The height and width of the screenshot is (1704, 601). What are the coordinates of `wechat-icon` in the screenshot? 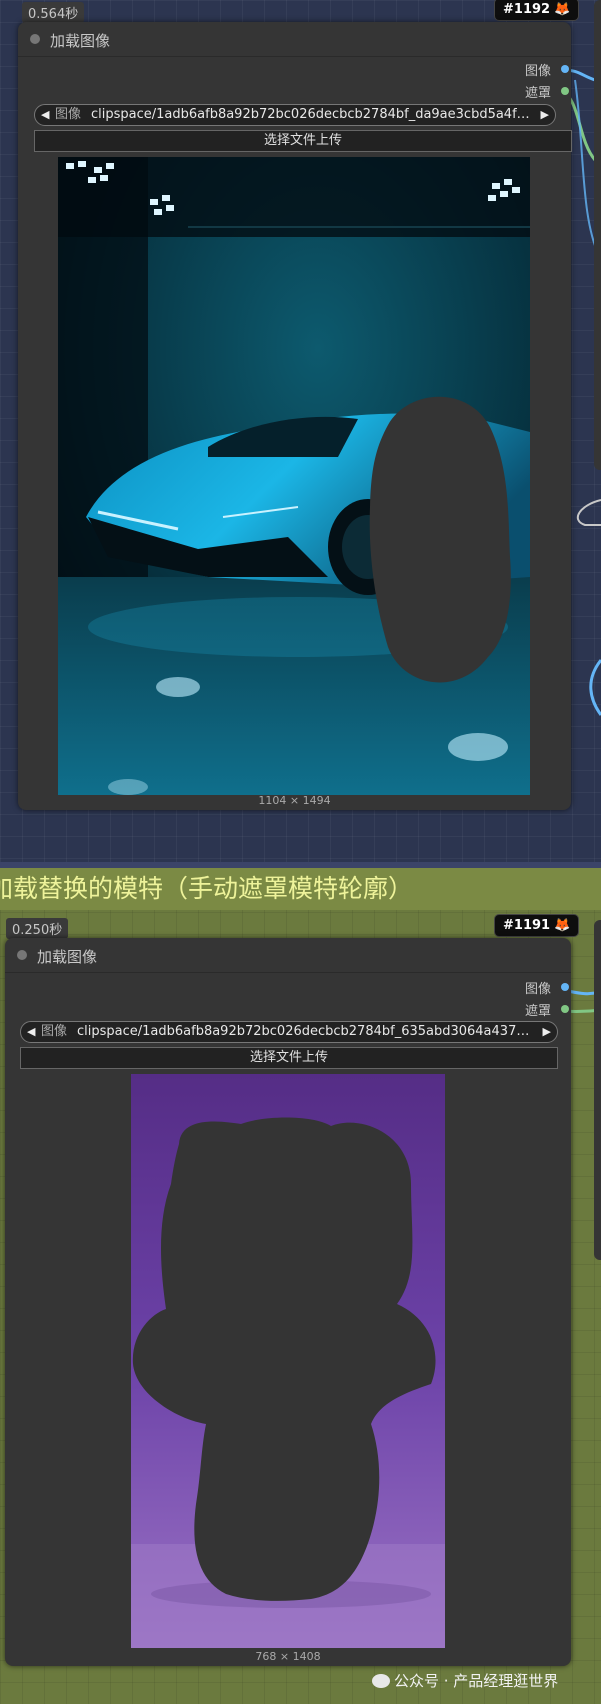 It's located at (381, 1681).